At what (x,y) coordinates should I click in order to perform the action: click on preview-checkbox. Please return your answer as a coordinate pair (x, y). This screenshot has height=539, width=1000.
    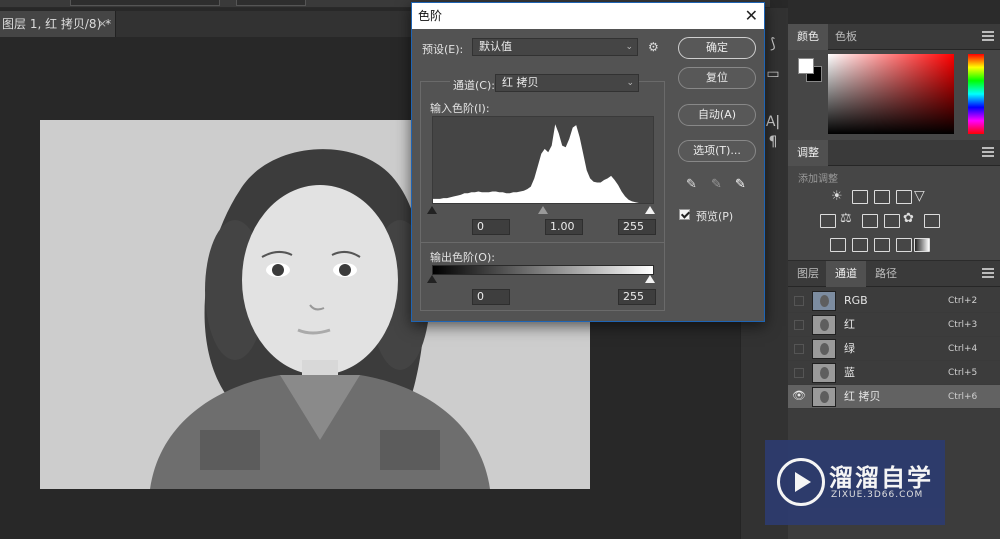
    Looking at the image, I should click on (684, 214).